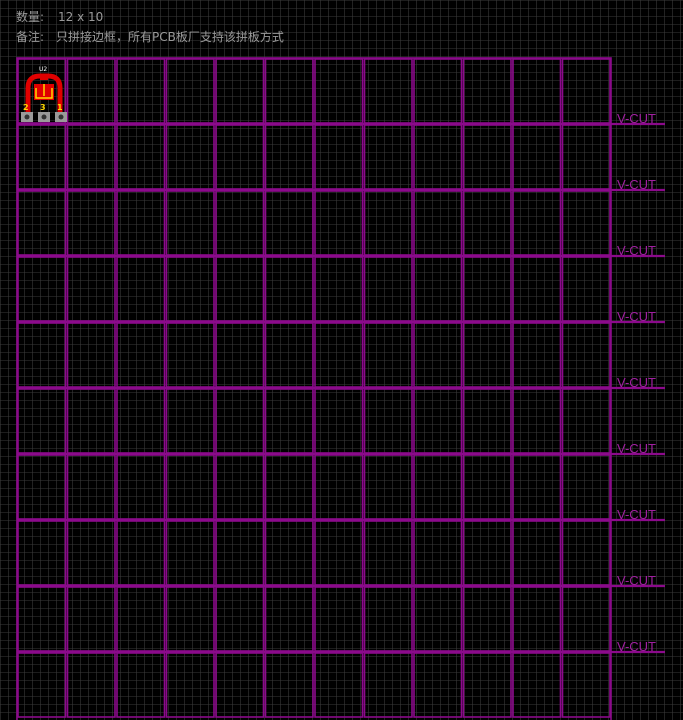 The height and width of the screenshot is (720, 683). Describe the element at coordinates (30, 16) in the screenshot. I see `quantity-label: 数量:` at that location.